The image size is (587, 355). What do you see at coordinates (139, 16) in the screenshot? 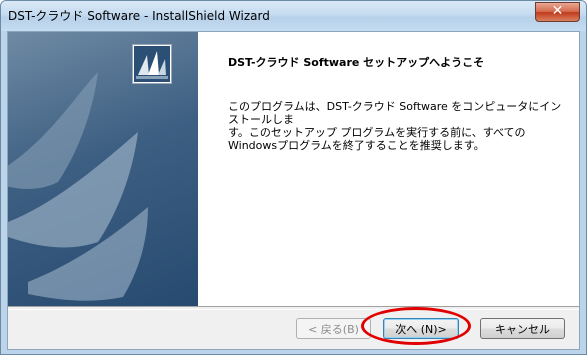
I see `window-title: DST-クラウド Software - InstallShield Wizard` at bounding box center [139, 16].